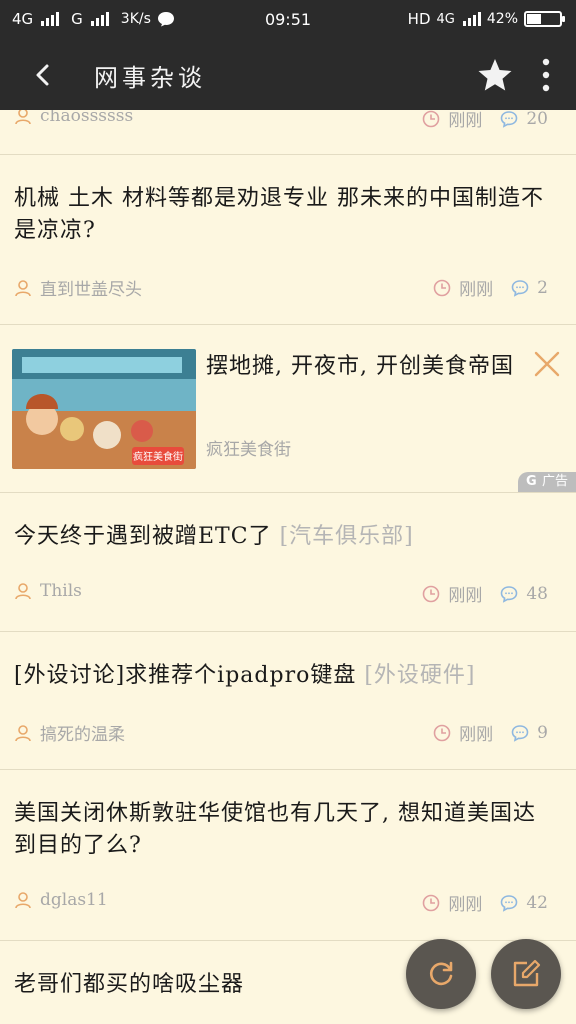 The width and height of the screenshot is (576, 1024). What do you see at coordinates (502, 19) in the screenshot?
I see `battery-percent: 42%` at bounding box center [502, 19].